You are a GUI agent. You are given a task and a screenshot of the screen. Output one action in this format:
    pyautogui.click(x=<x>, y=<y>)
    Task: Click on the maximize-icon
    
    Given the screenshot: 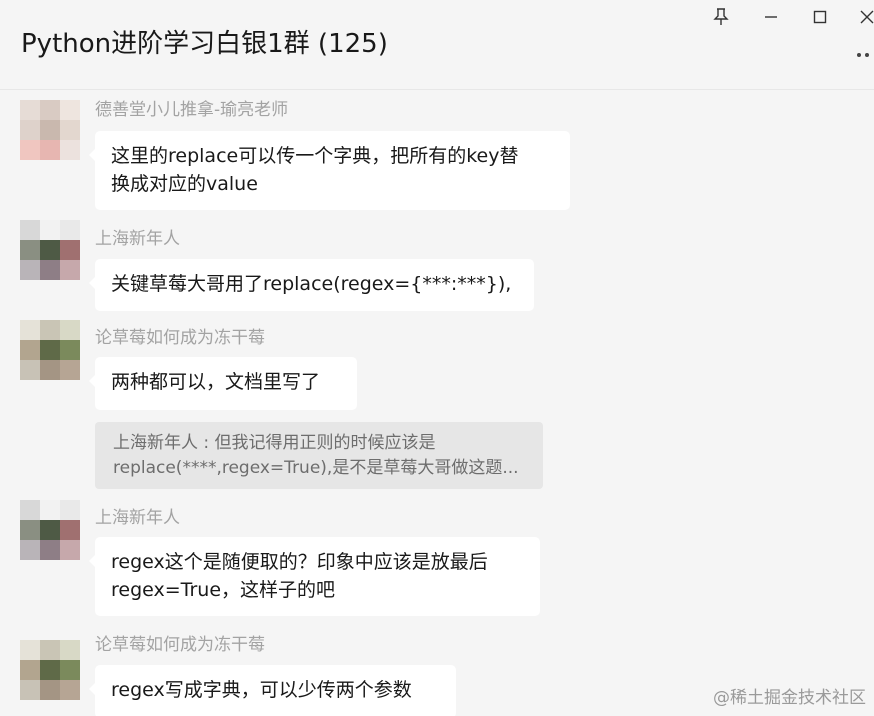 What is the action you would take?
    pyautogui.click(x=820, y=17)
    